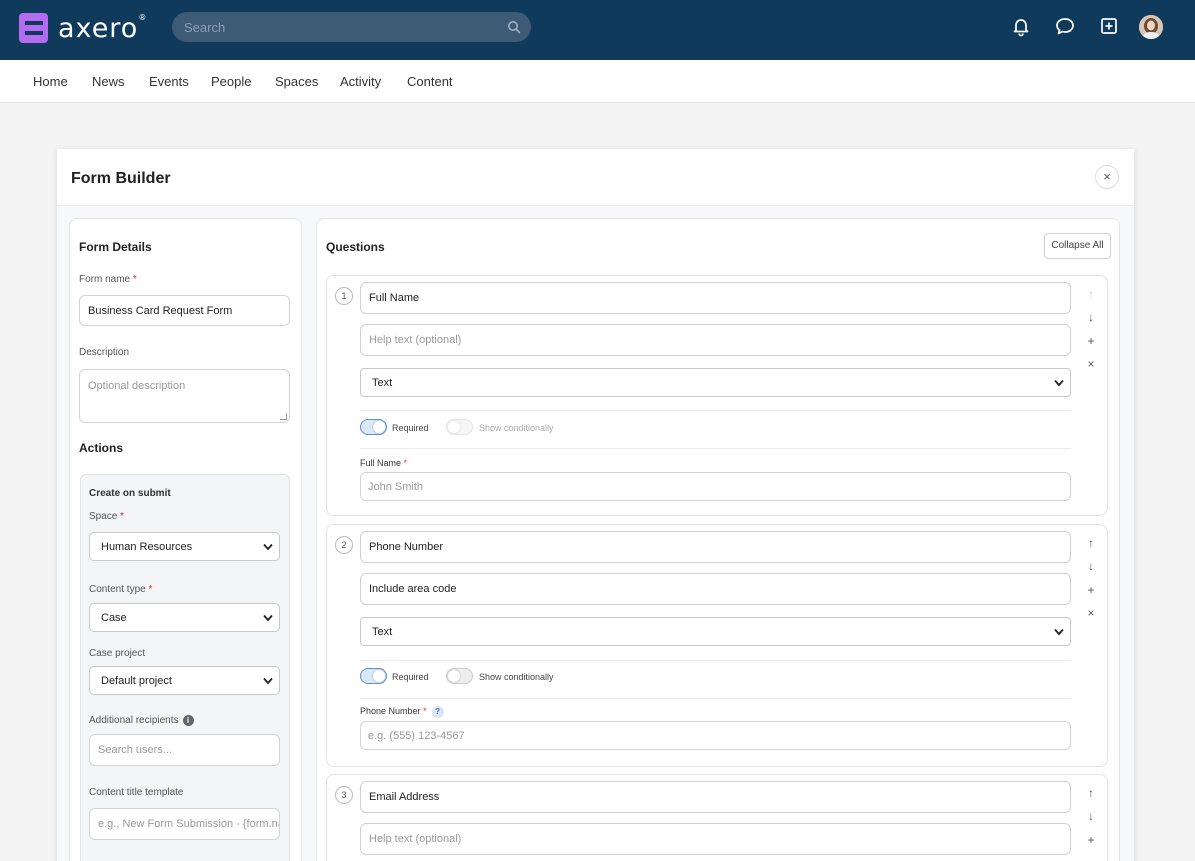 Image resolution: width=1195 pixels, height=861 pixels. What do you see at coordinates (169, 81) in the screenshot?
I see `nav-events: Events` at bounding box center [169, 81].